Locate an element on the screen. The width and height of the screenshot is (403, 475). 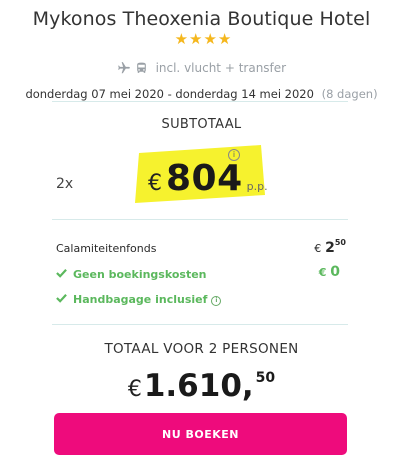
fee-amount: 2 is located at coordinates (330, 248).